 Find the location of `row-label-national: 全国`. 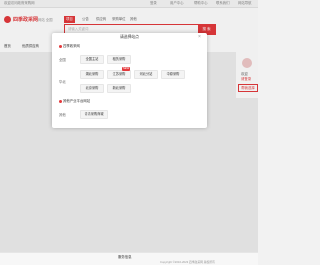

row-label-national: 全国 is located at coordinates (62, 60).